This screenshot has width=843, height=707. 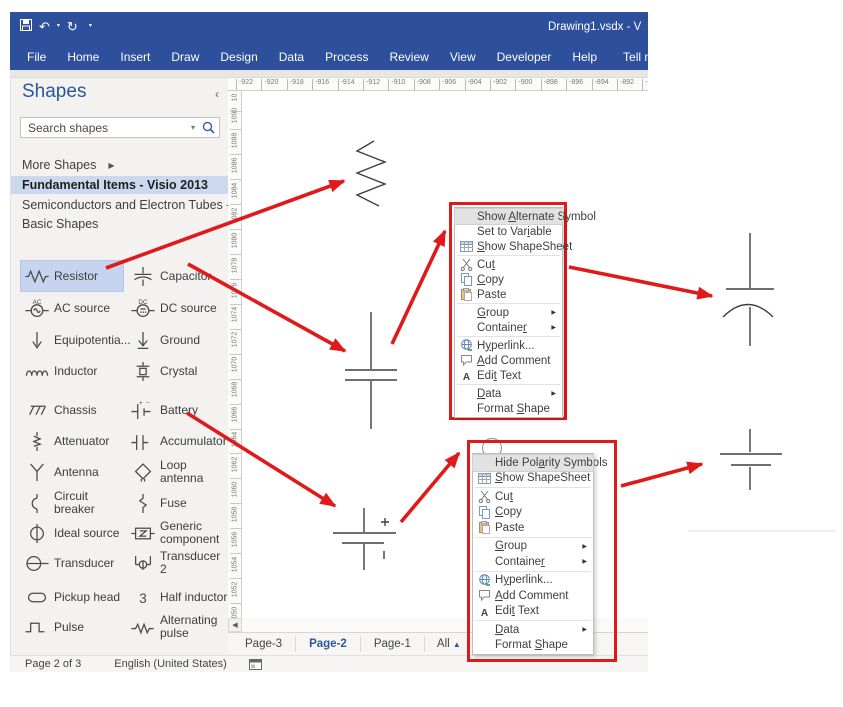 I want to click on shape-item-fuse: Fuse, so click(x=178, y=503).